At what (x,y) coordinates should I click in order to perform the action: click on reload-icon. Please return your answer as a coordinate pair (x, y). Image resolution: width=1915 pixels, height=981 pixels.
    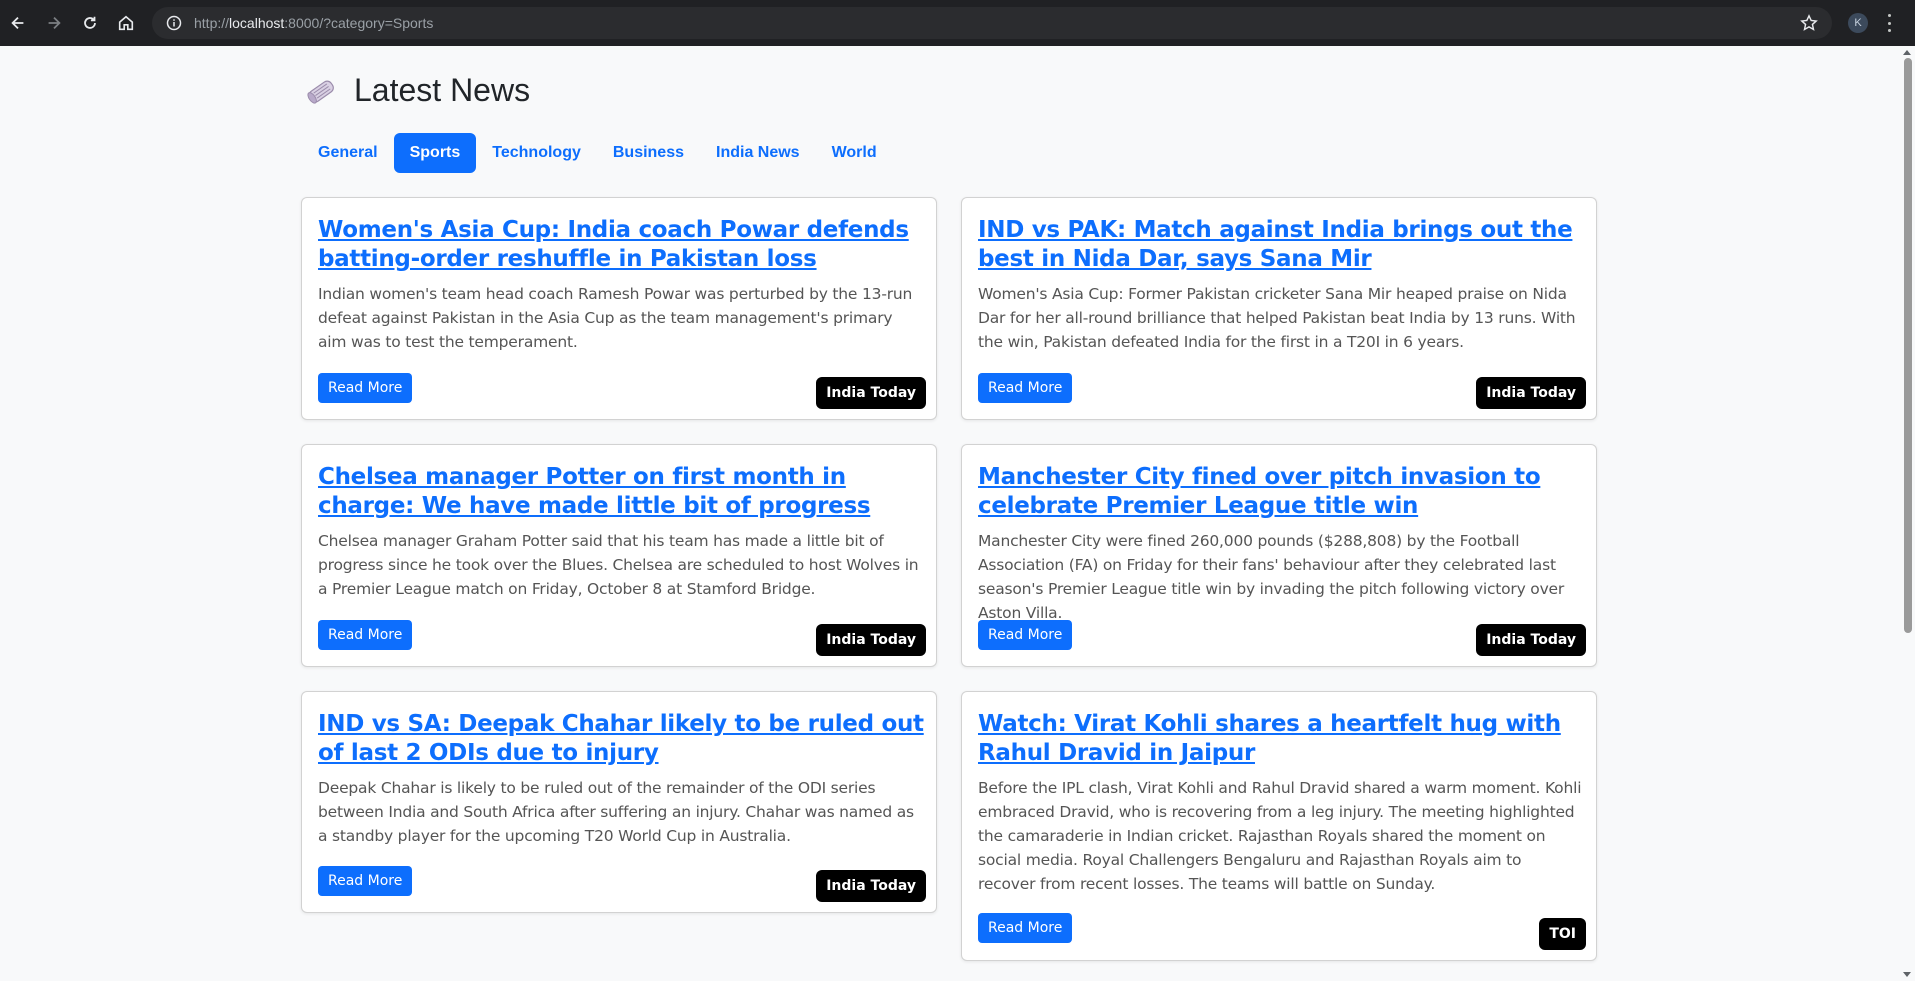
    Looking at the image, I should click on (90, 22).